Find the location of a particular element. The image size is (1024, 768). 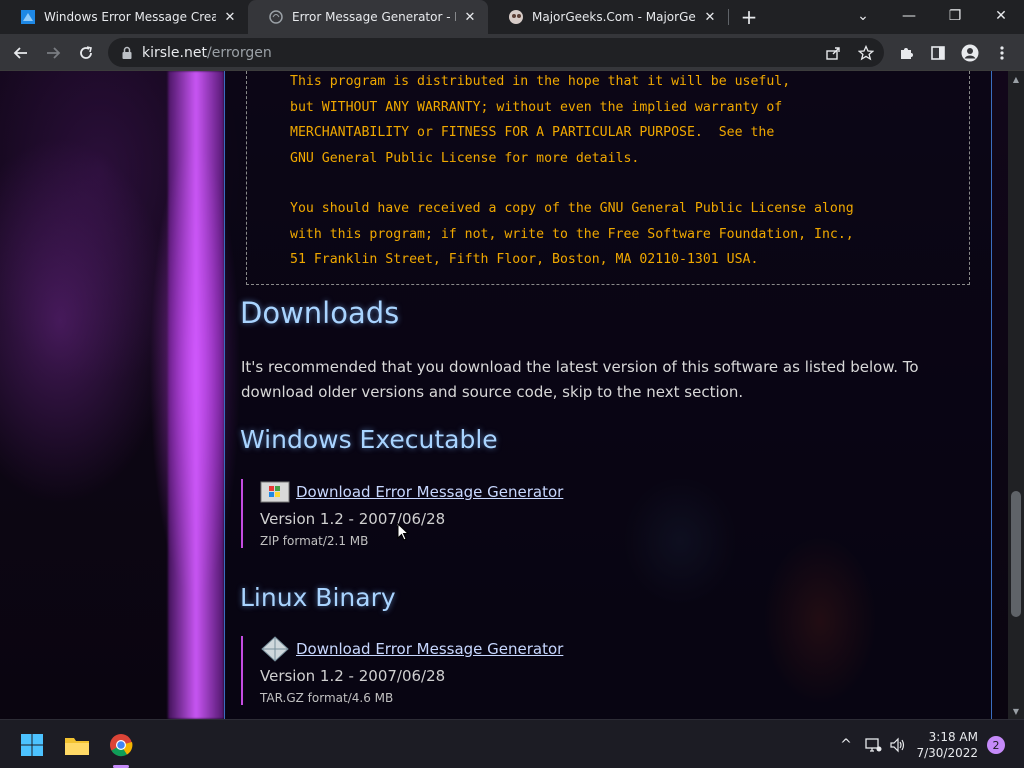

downloads-heading: Downloads is located at coordinates (320, 313).